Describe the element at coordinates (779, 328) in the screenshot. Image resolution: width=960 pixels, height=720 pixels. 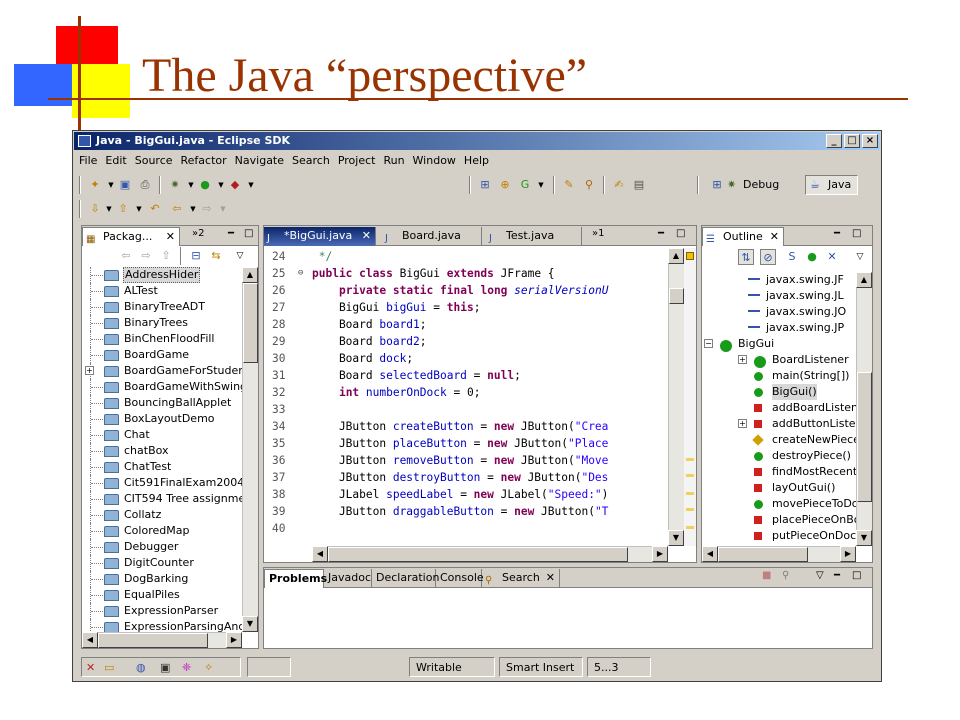
I see `outline-tree-item: javax.swing.JP` at that location.